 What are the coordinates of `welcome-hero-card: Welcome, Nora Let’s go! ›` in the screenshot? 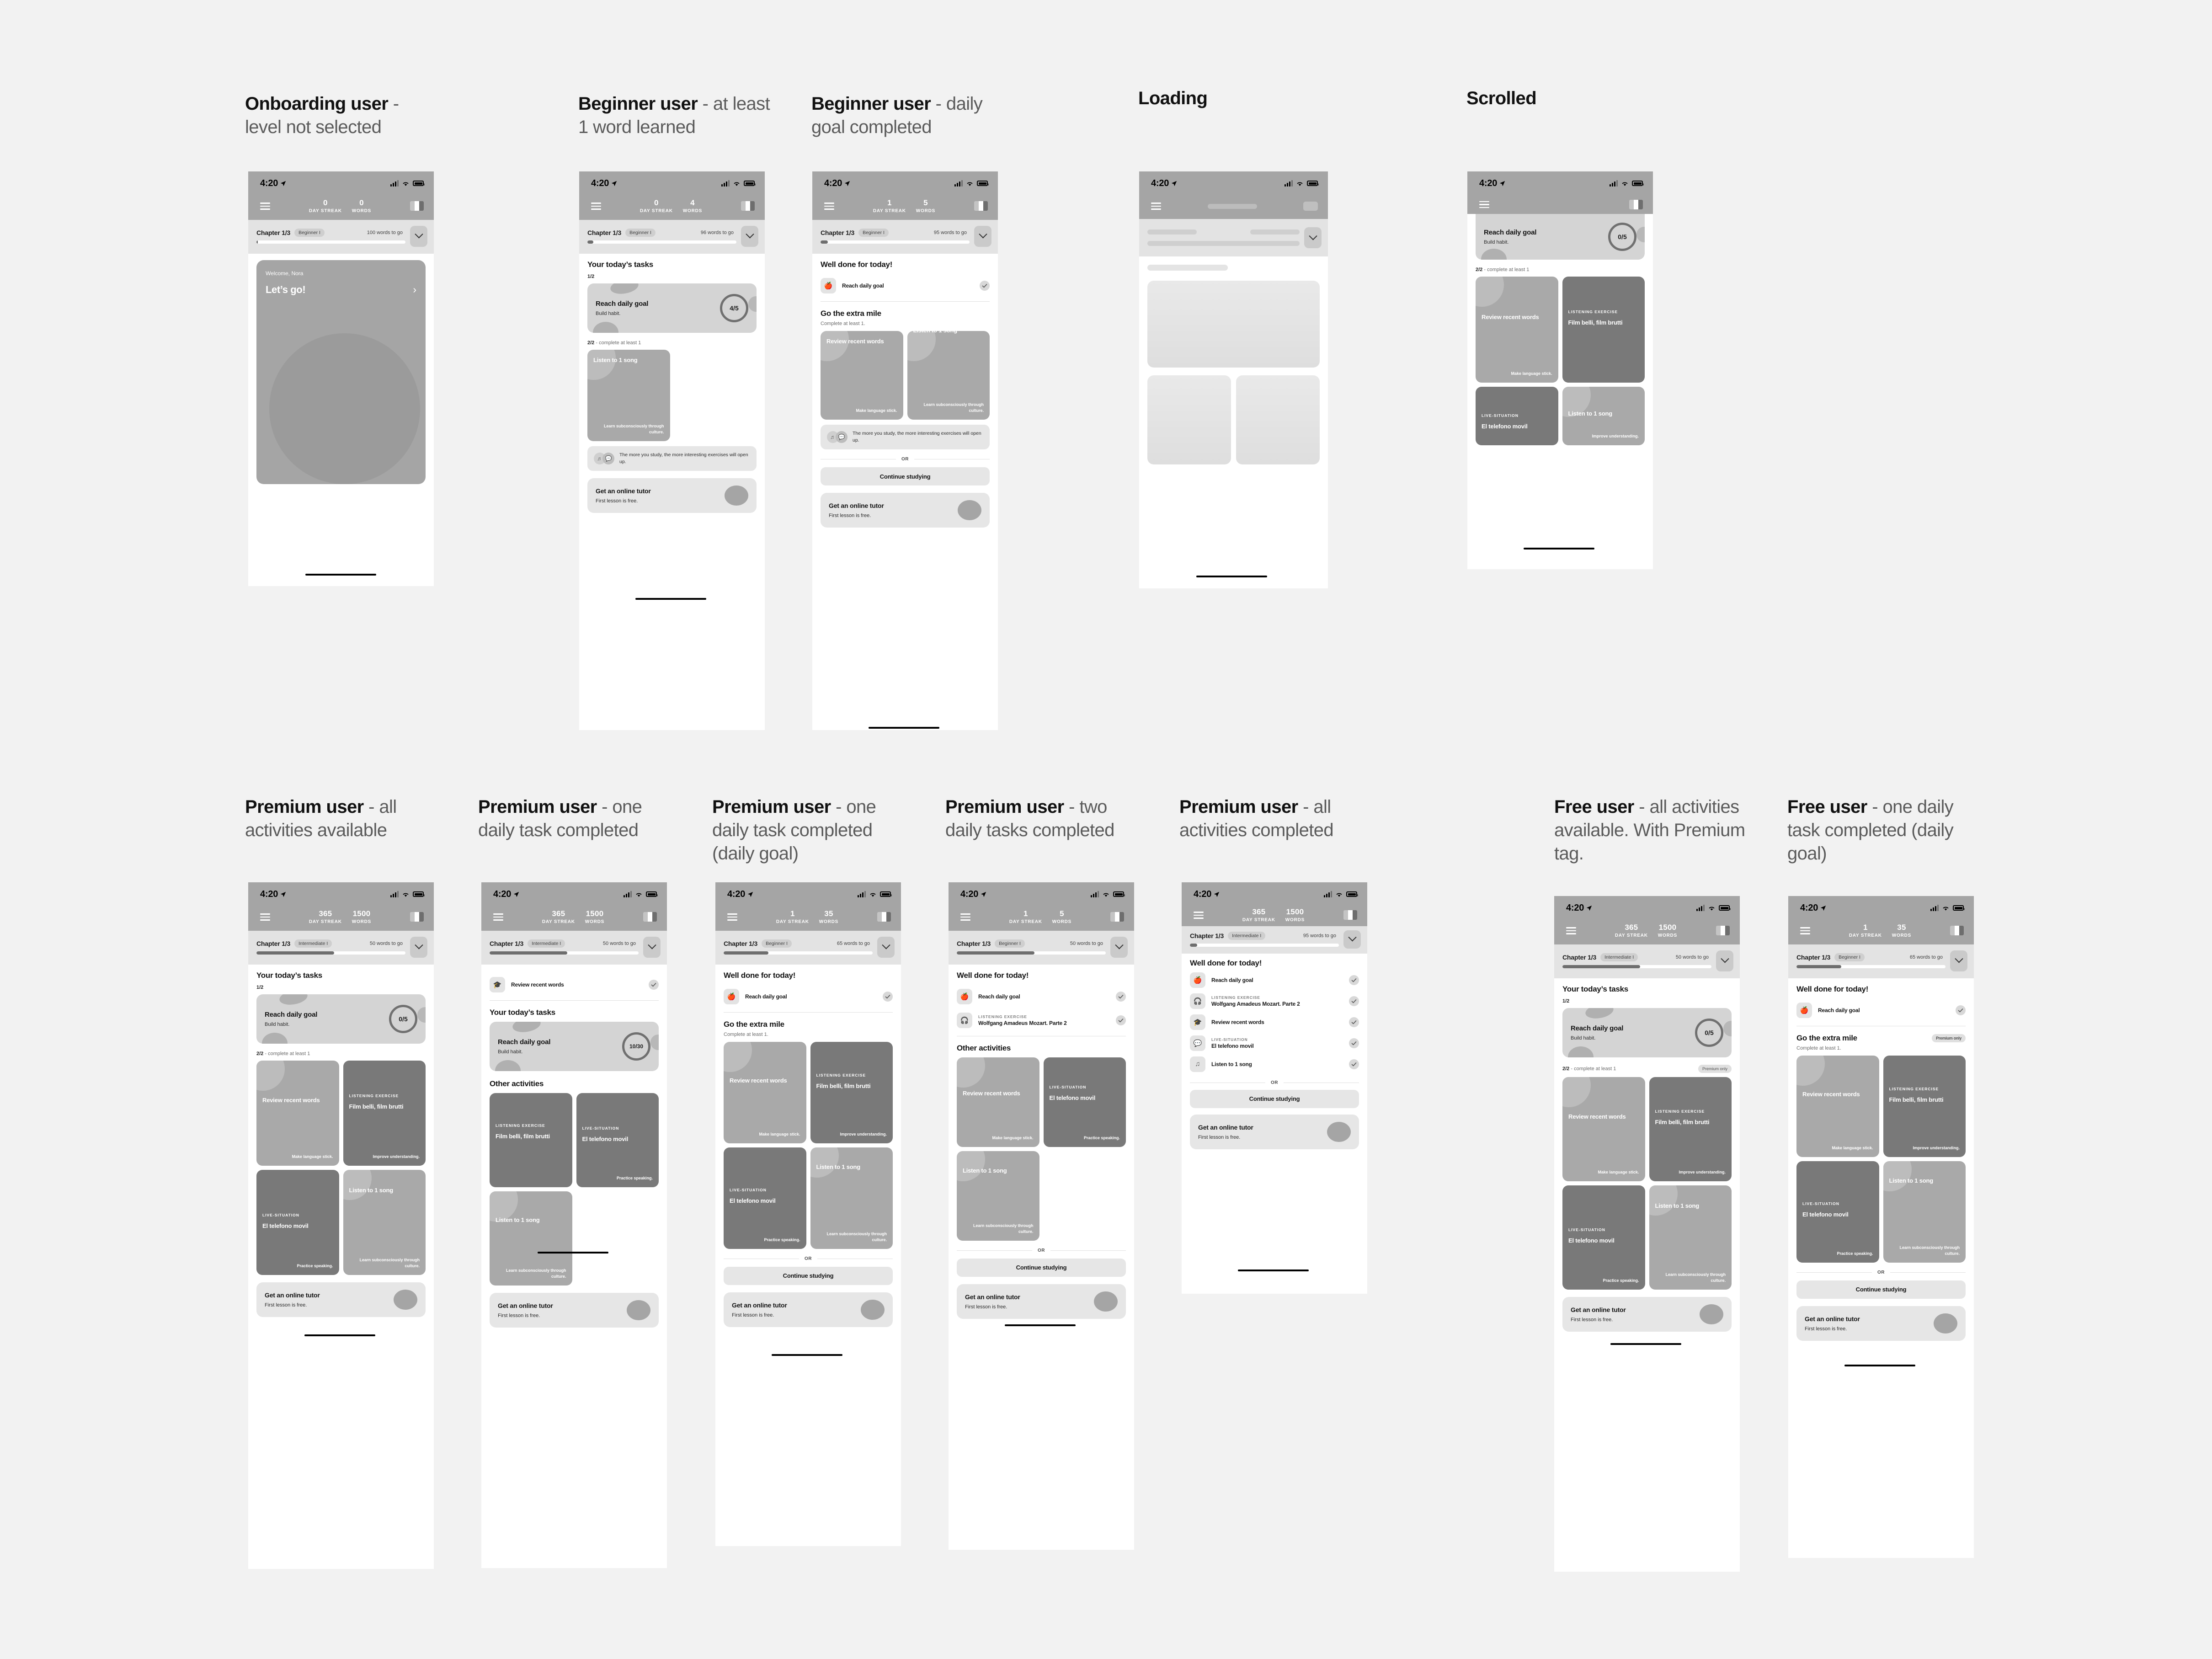 It's located at (341, 372).